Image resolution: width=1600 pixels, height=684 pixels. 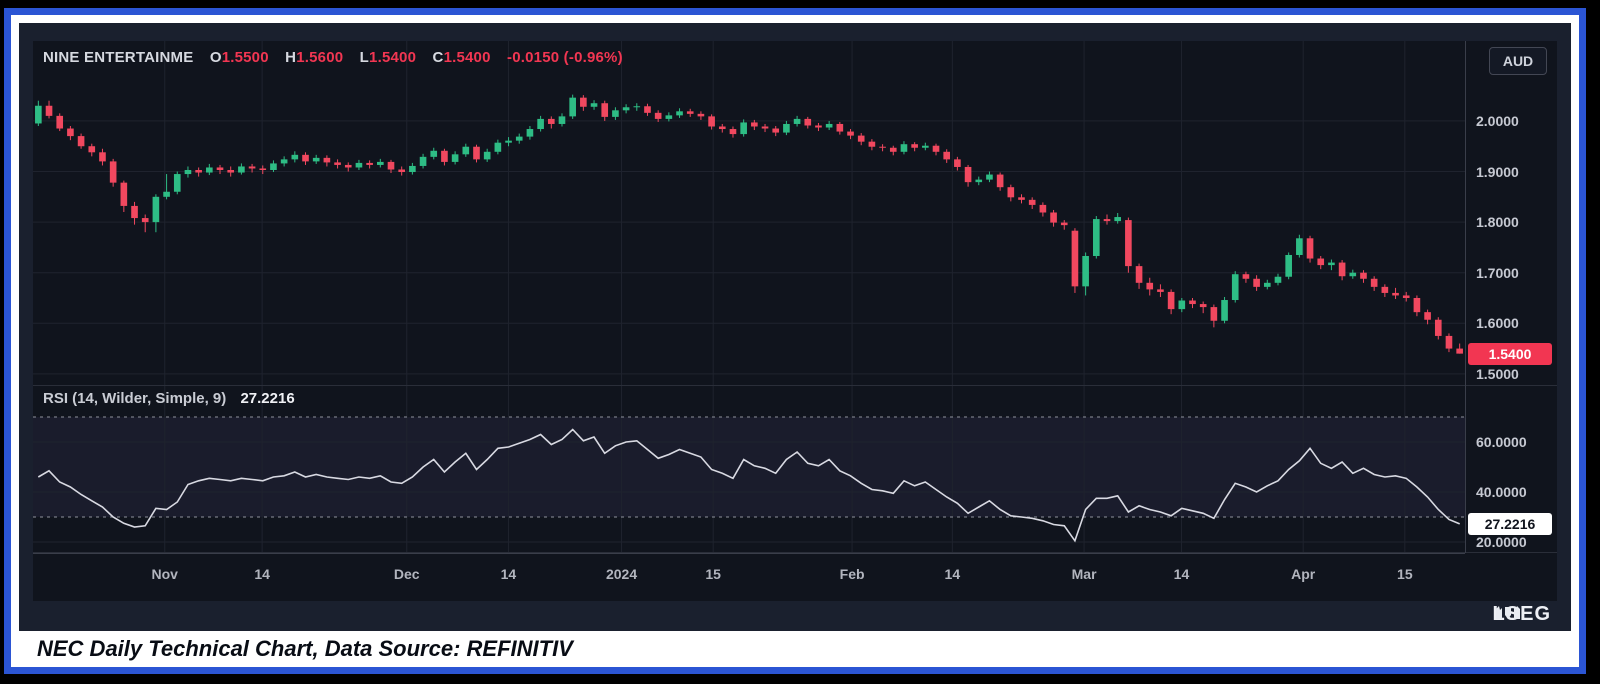 What do you see at coordinates (215, 57) in the screenshot?
I see `open-label: O` at bounding box center [215, 57].